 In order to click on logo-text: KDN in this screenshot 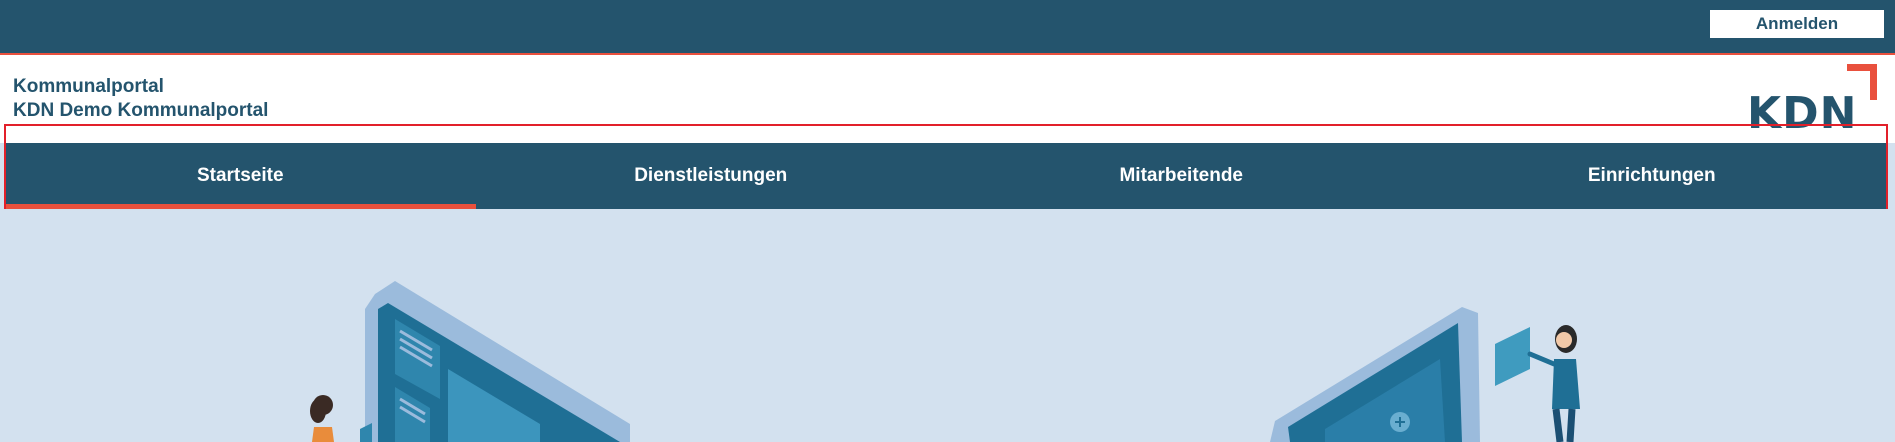, I will do `click(1802, 113)`.